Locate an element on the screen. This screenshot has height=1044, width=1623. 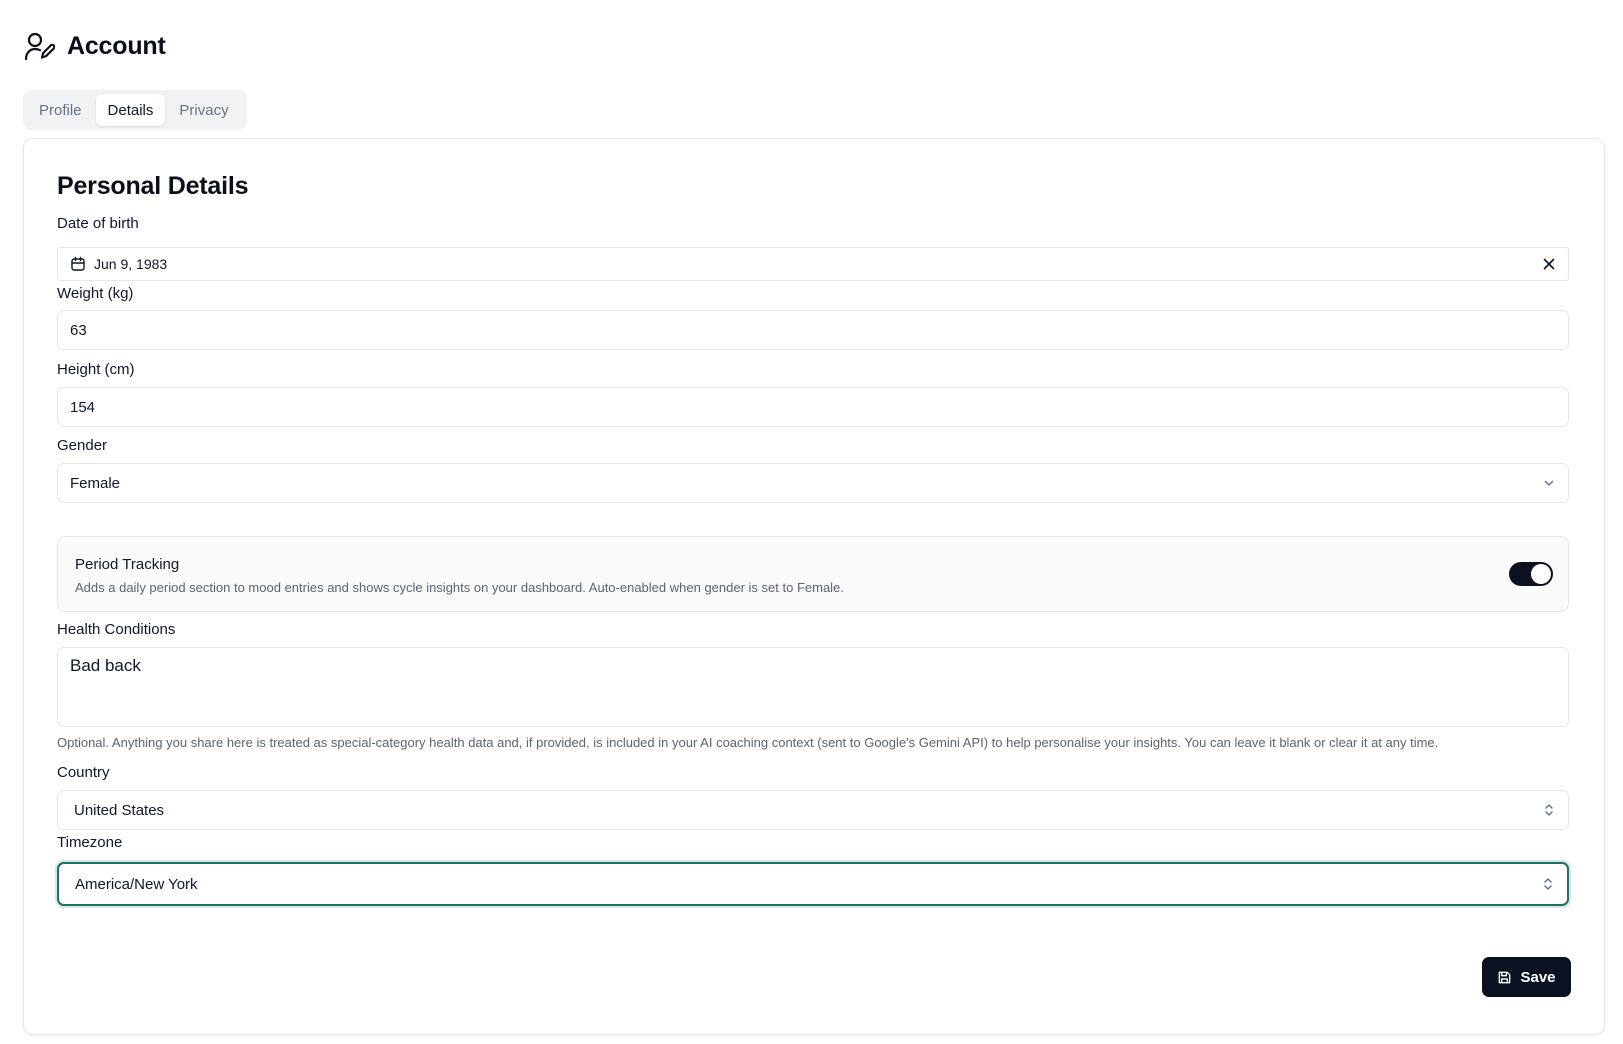
weight-value: 63 is located at coordinates (78, 330).